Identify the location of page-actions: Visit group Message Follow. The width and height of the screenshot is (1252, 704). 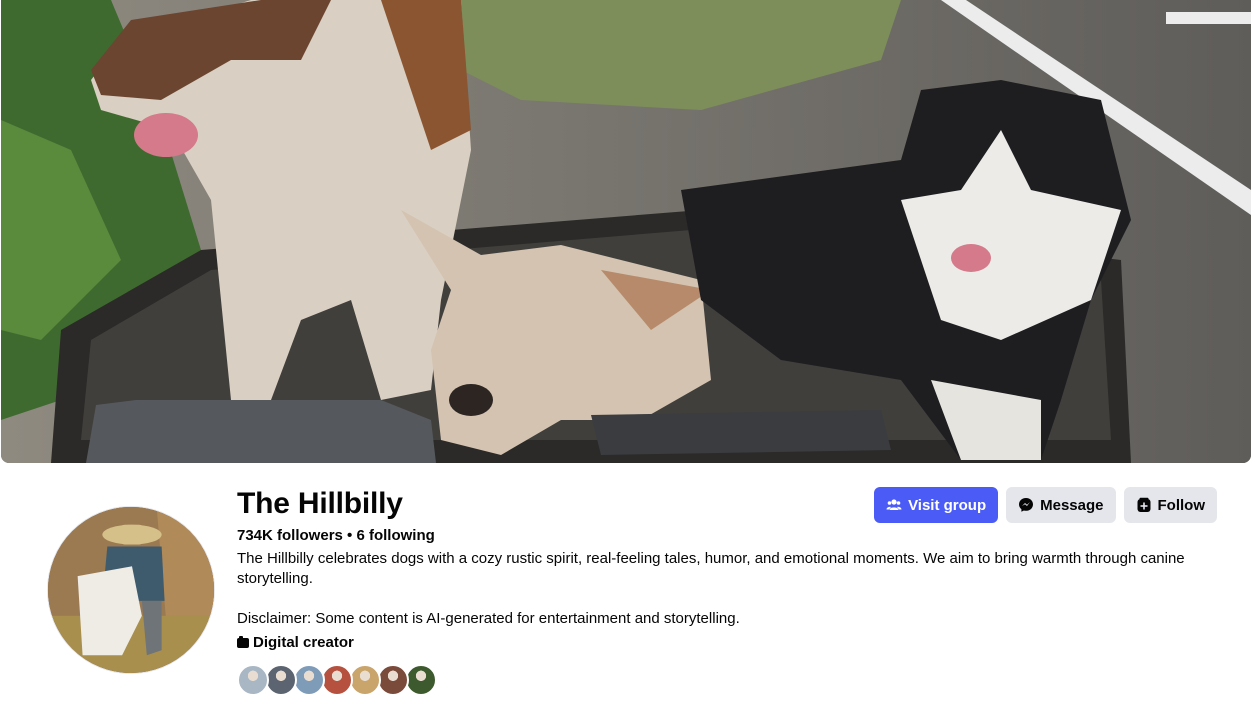
(1045, 505).